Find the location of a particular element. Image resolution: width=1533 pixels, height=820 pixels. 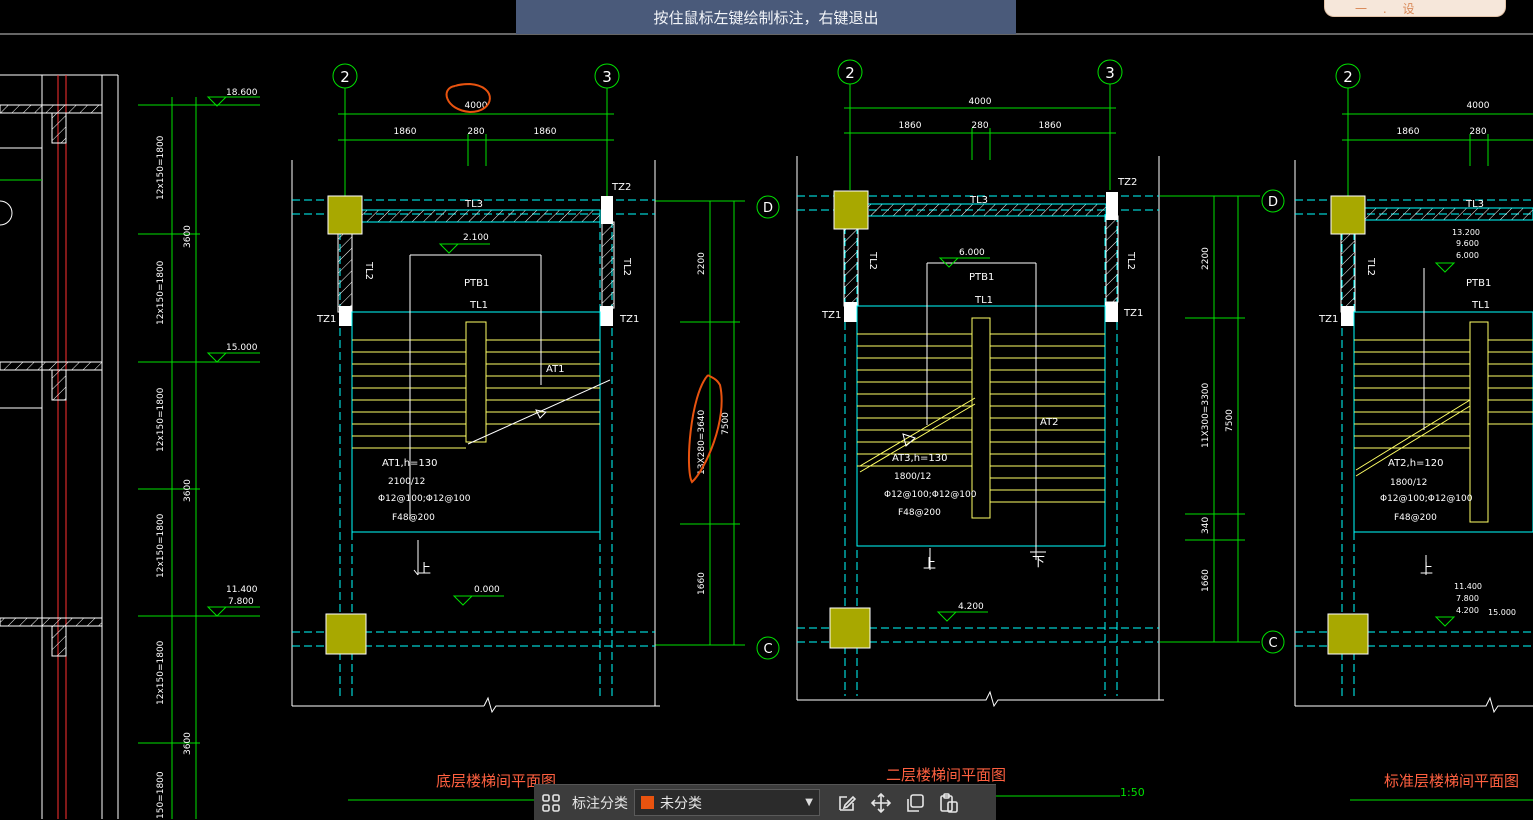

move-icon is located at coordinates (881, 802).